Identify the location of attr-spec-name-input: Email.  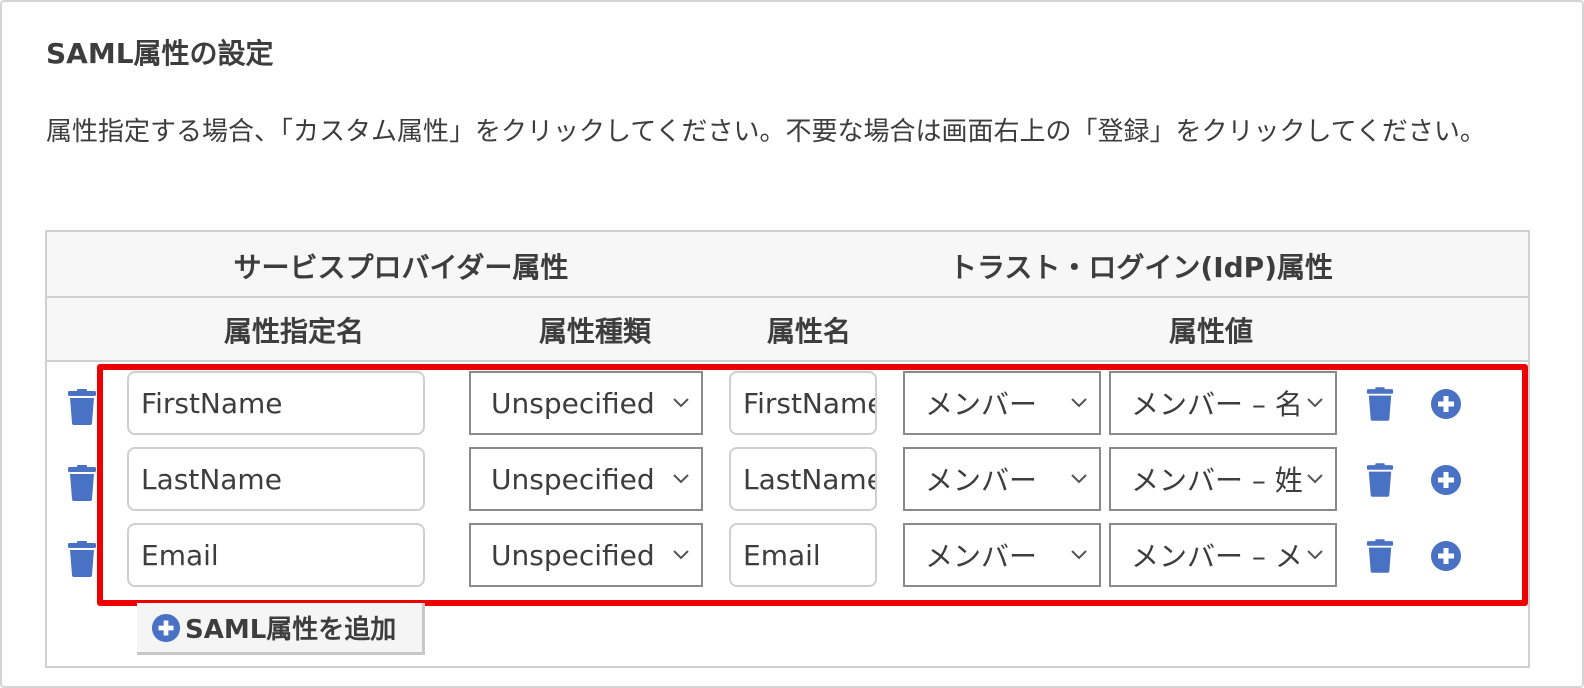
(276, 555).